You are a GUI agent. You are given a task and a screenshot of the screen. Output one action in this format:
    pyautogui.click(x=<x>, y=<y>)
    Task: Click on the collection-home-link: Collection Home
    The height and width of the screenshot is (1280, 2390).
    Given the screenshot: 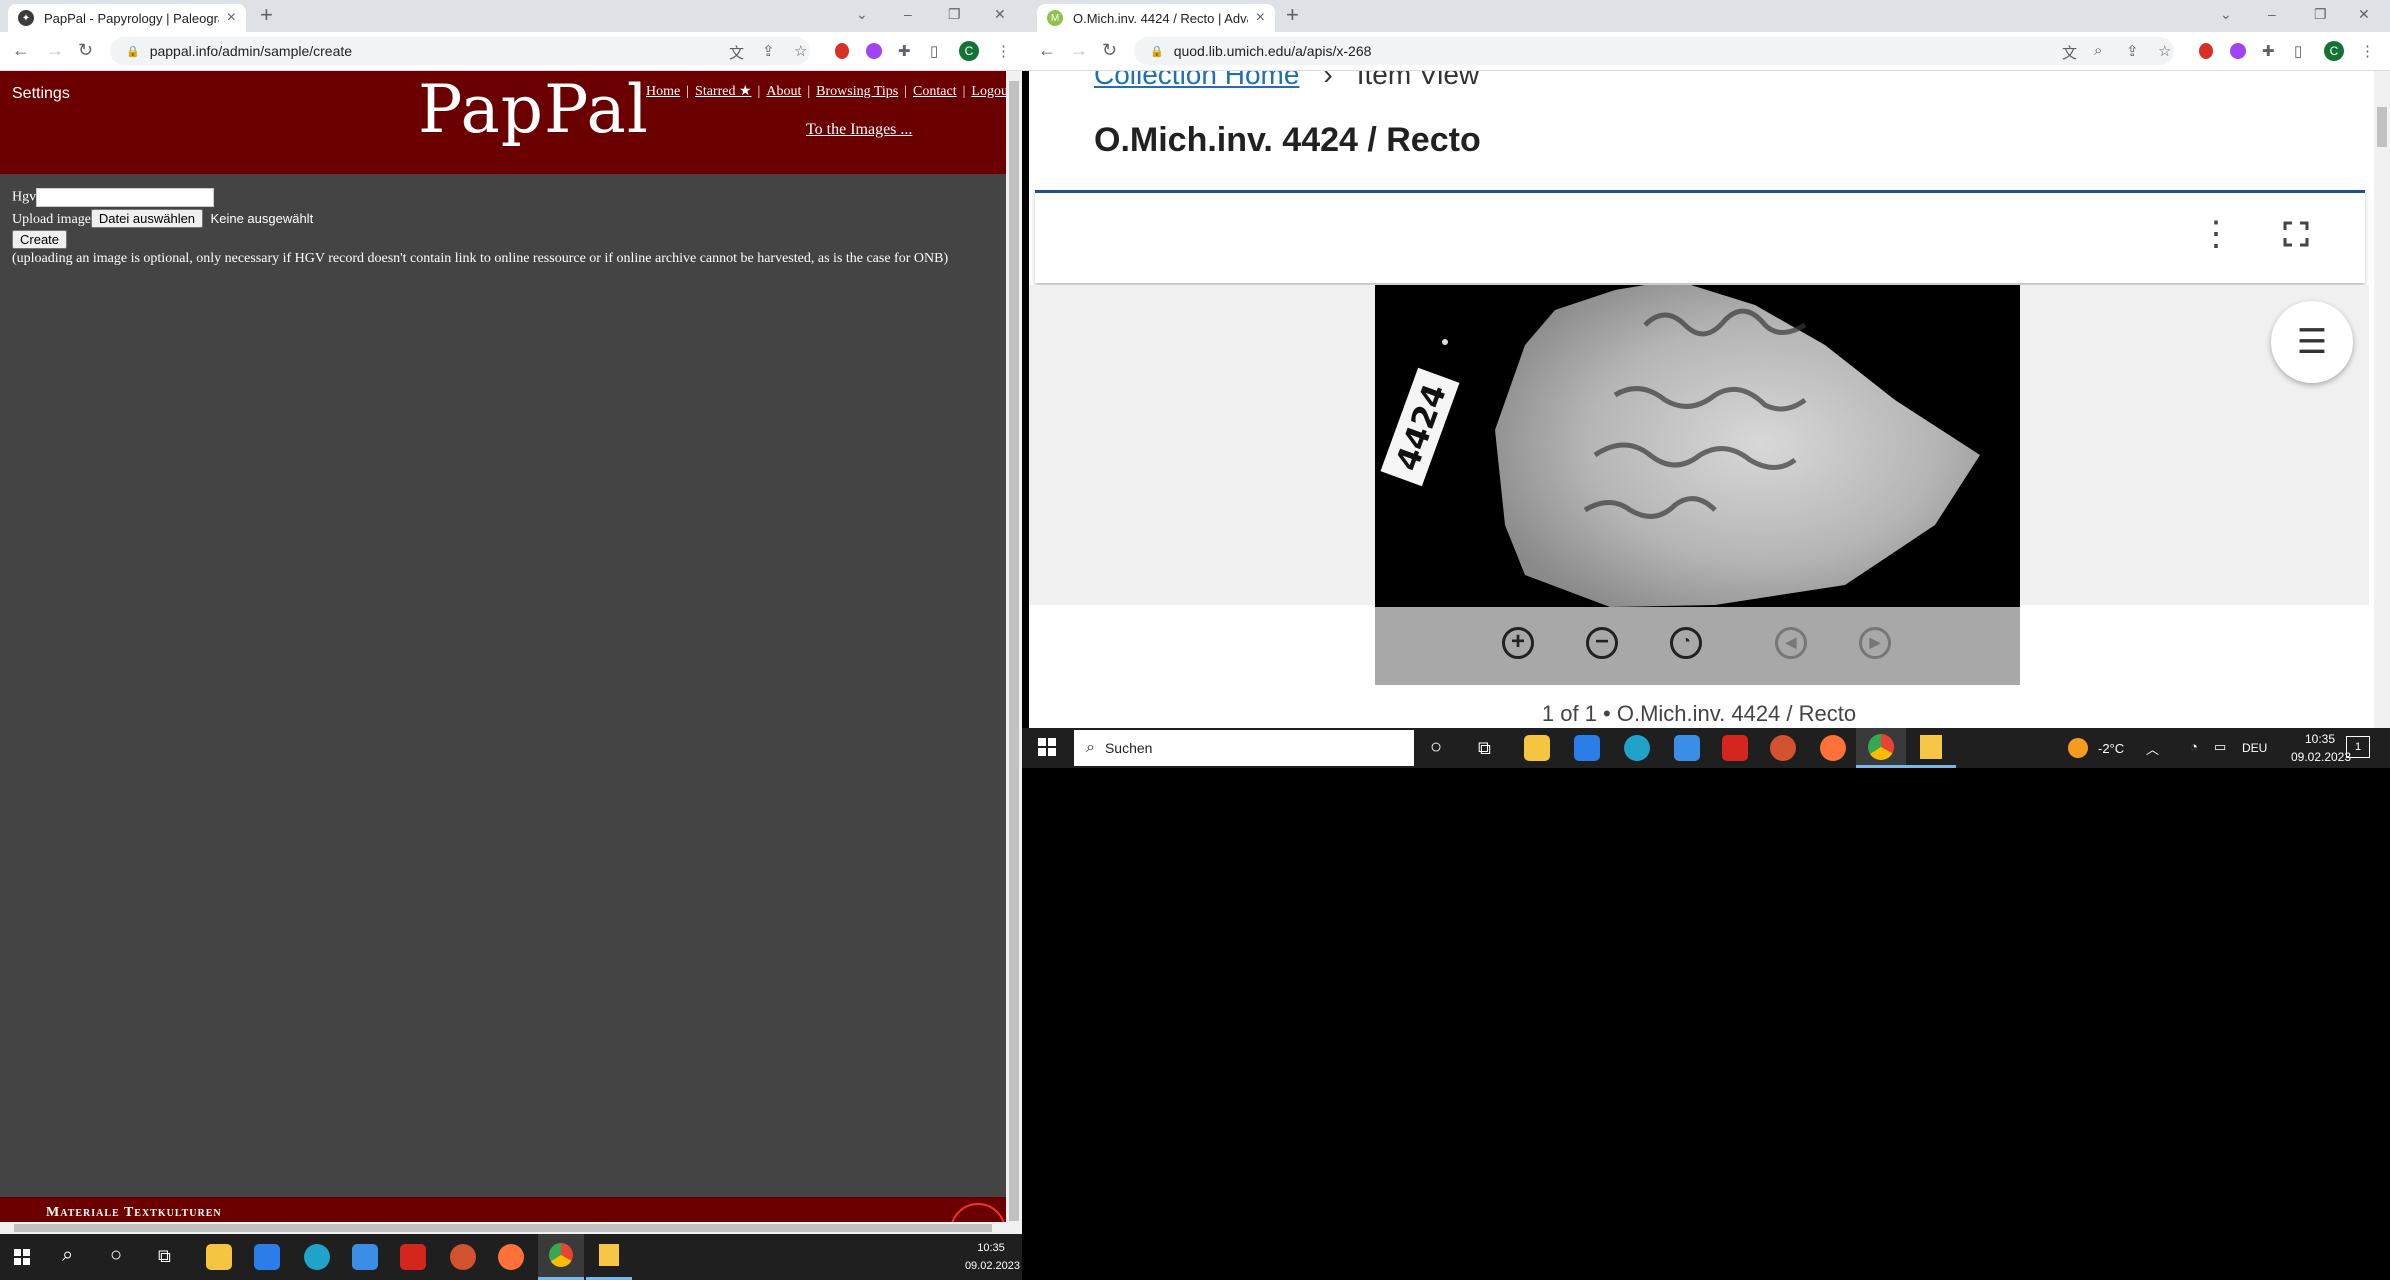 What is the action you would take?
    pyautogui.click(x=1196, y=80)
    